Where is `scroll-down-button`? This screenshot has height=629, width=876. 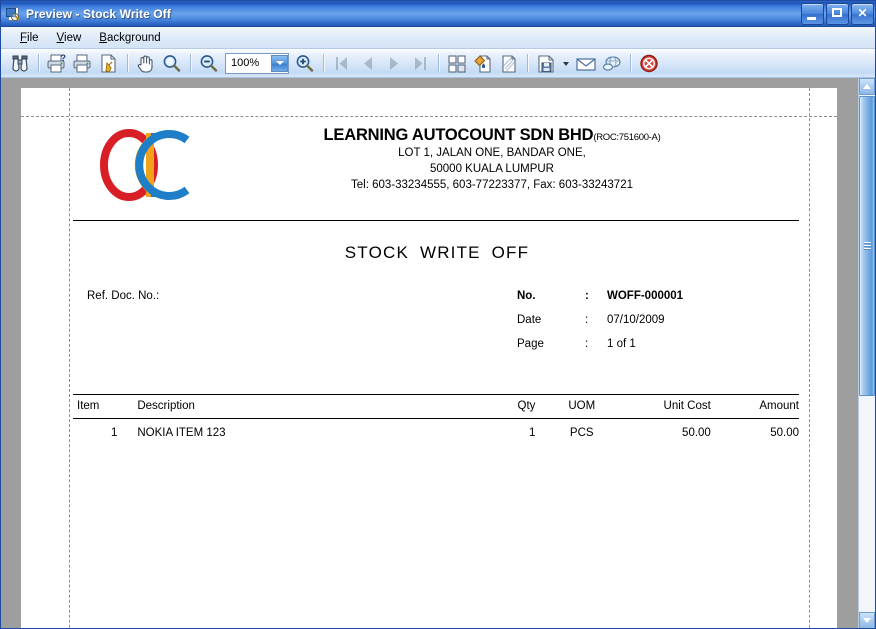 scroll-down-button is located at coordinates (867, 620).